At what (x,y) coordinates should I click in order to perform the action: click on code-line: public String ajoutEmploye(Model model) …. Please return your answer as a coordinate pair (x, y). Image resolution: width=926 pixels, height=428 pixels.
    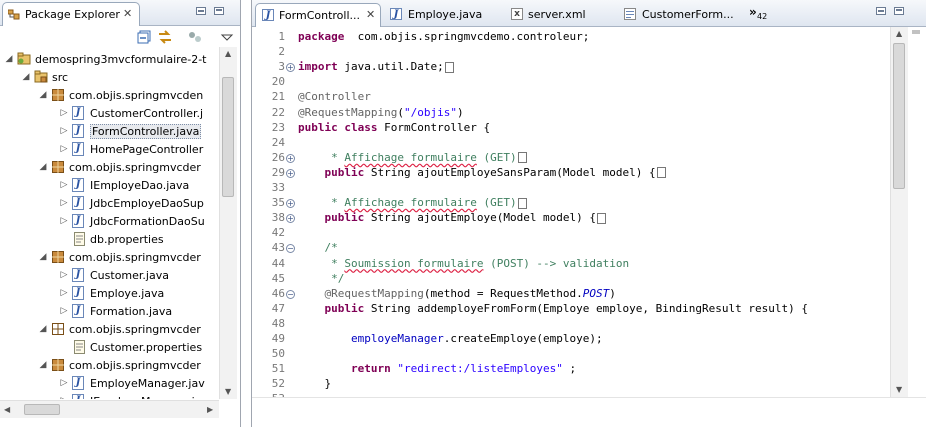
    Looking at the image, I should click on (452, 217).